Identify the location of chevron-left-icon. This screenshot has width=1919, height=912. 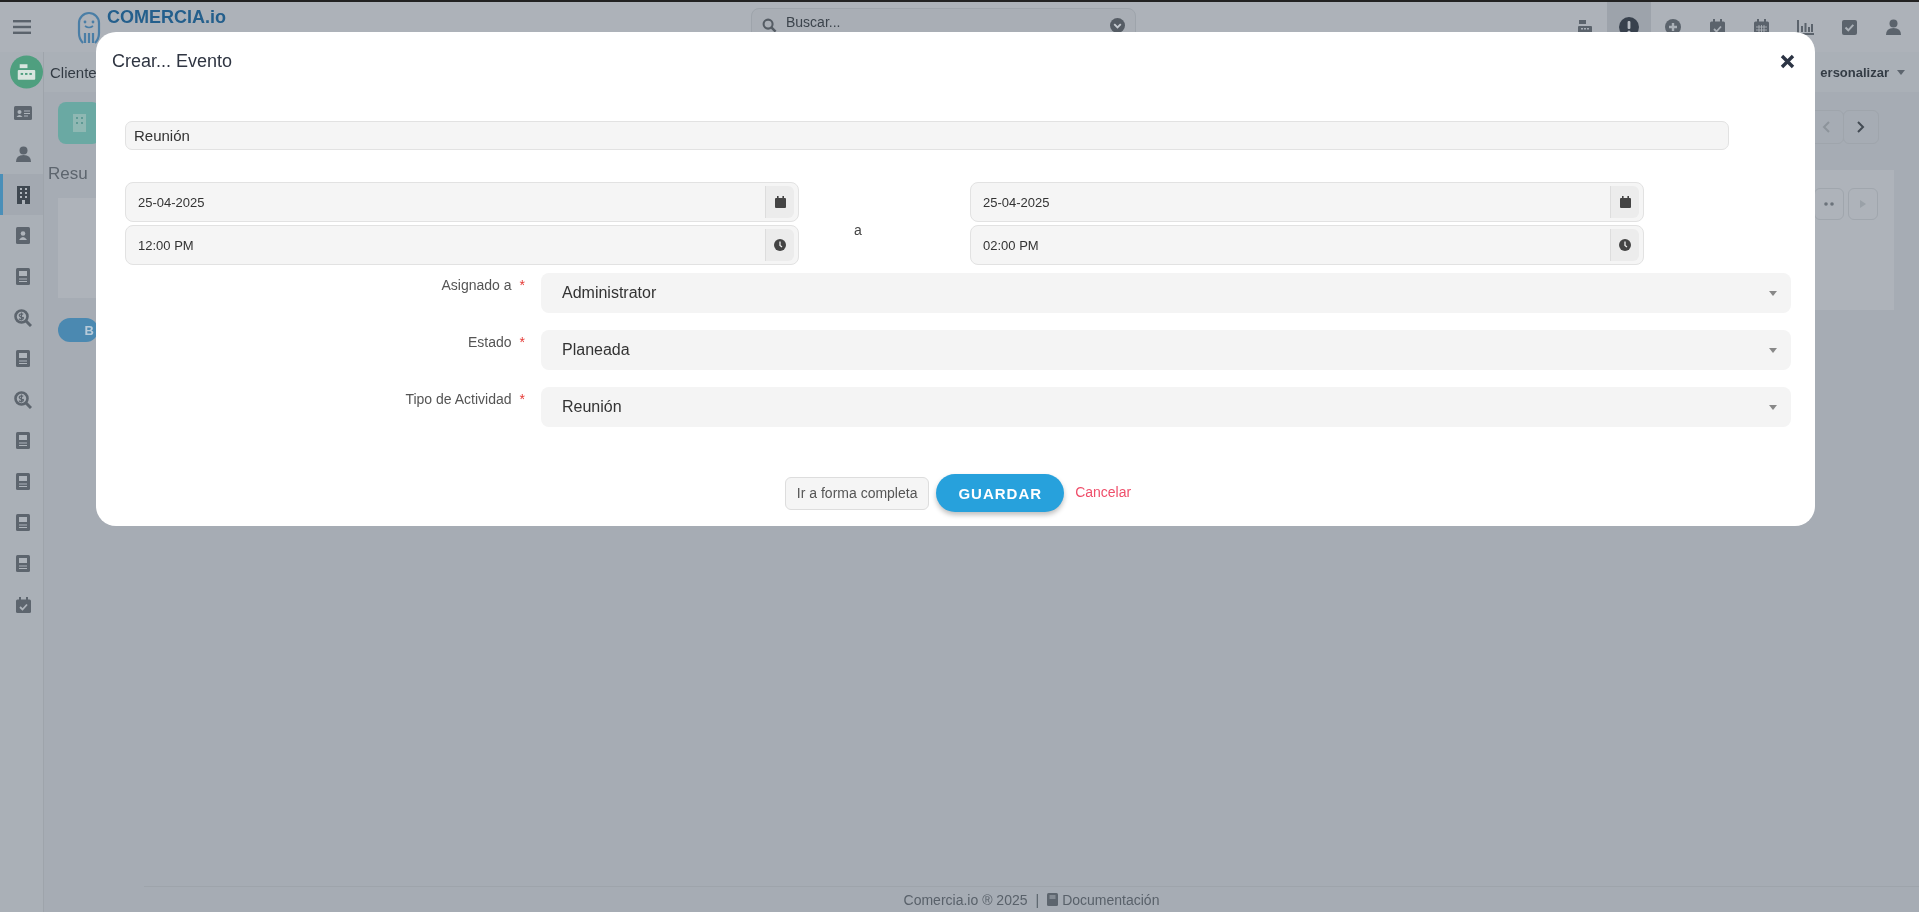
(1826, 127).